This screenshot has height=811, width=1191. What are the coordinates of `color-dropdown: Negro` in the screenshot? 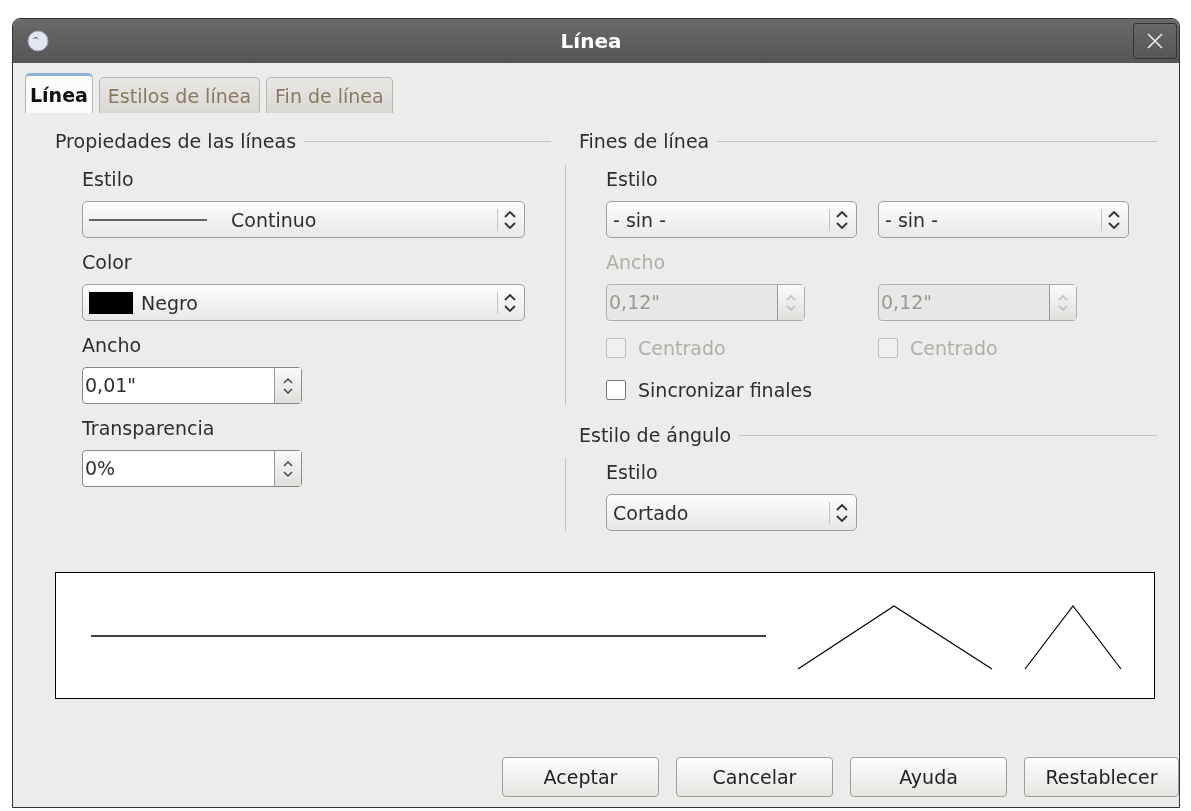 It's located at (303, 302).